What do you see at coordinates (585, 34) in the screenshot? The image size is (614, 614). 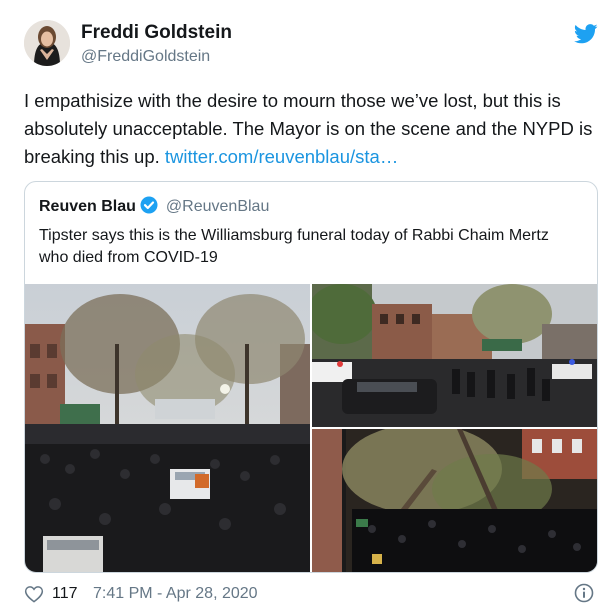 I see `twitter-bird-icon` at bounding box center [585, 34].